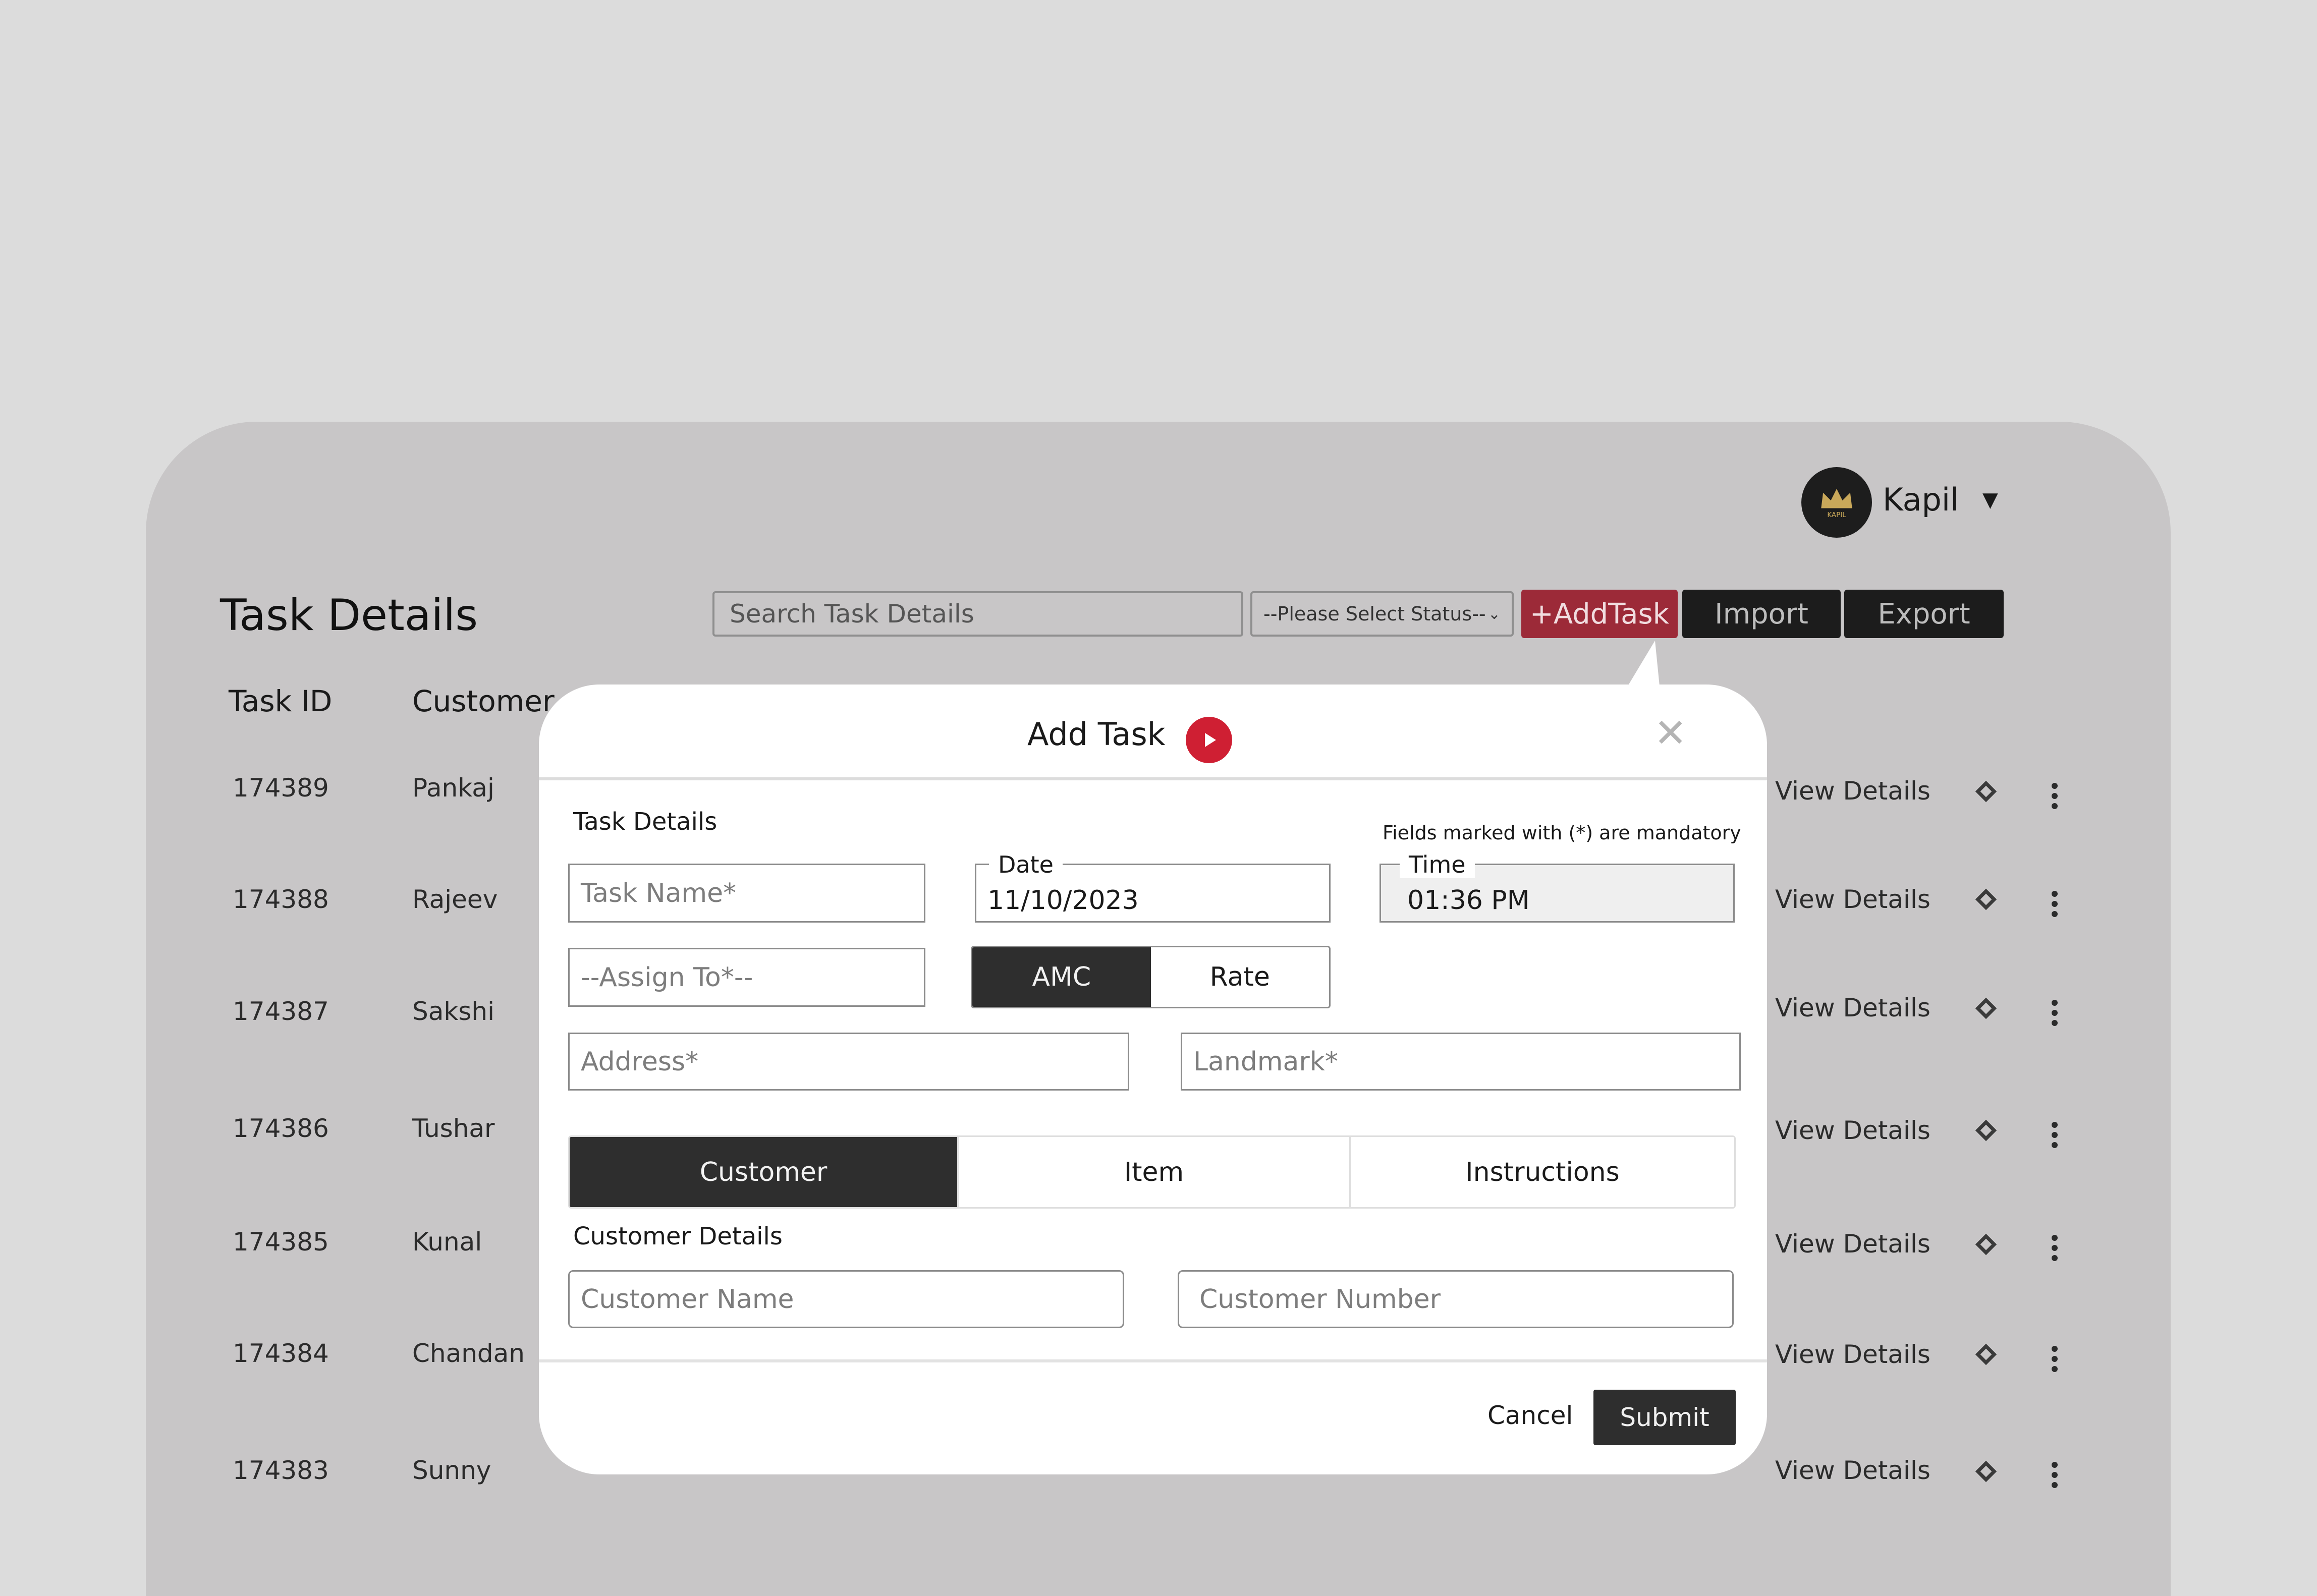 The height and width of the screenshot is (1596, 2317). I want to click on status-select: --Please Select Status-- ⌄, so click(1382, 614).